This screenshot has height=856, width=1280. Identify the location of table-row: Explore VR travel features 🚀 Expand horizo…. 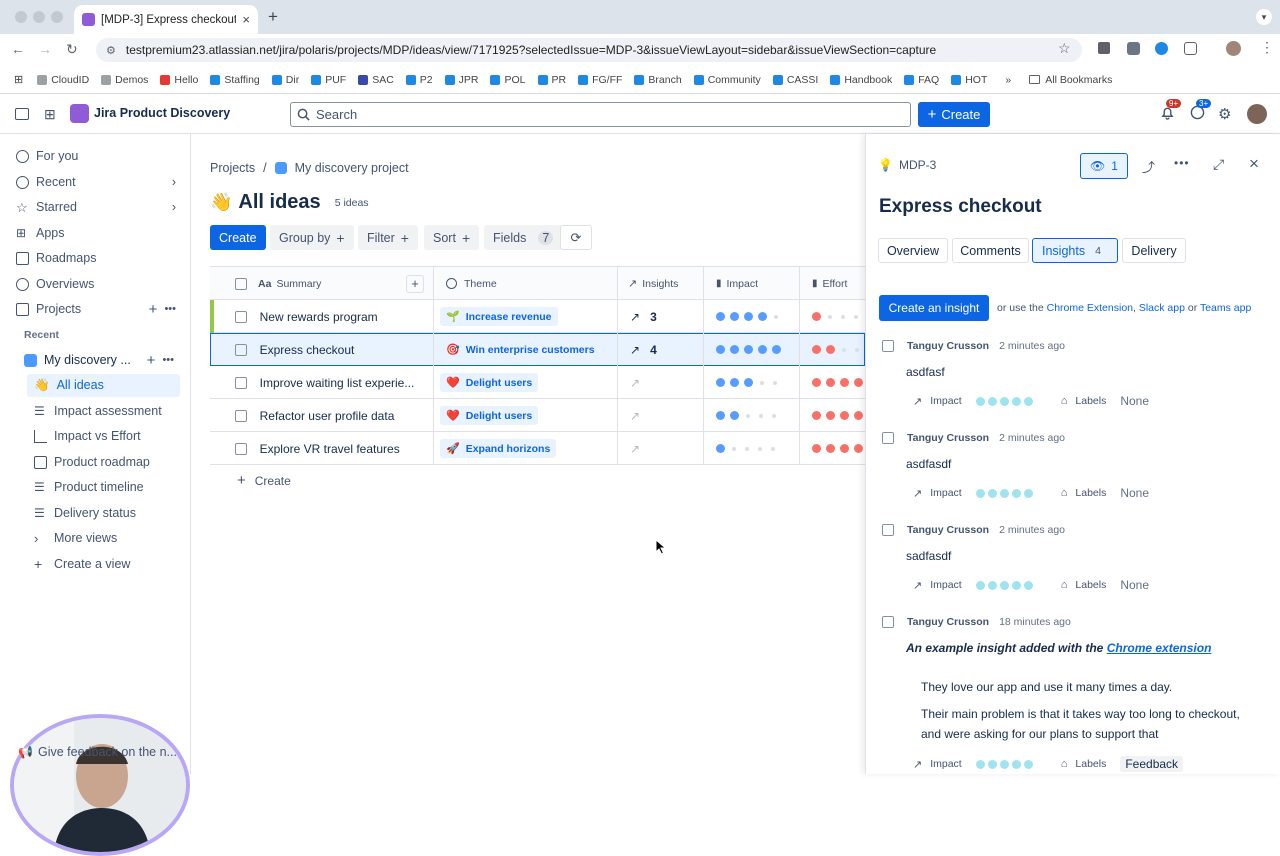
(537, 448).